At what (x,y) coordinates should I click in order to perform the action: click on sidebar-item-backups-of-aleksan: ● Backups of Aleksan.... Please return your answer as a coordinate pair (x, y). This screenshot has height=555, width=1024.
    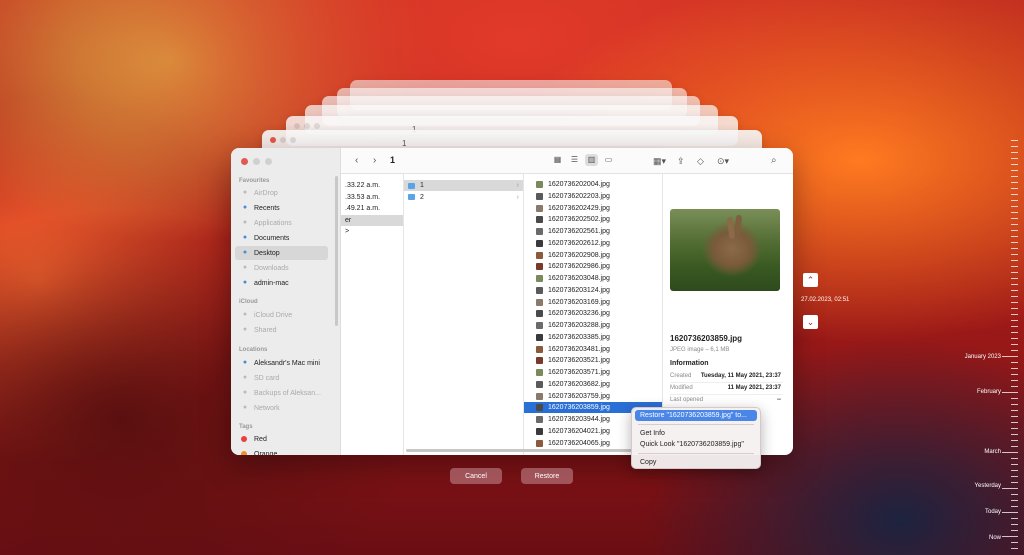
    Looking at the image, I should click on (281, 393).